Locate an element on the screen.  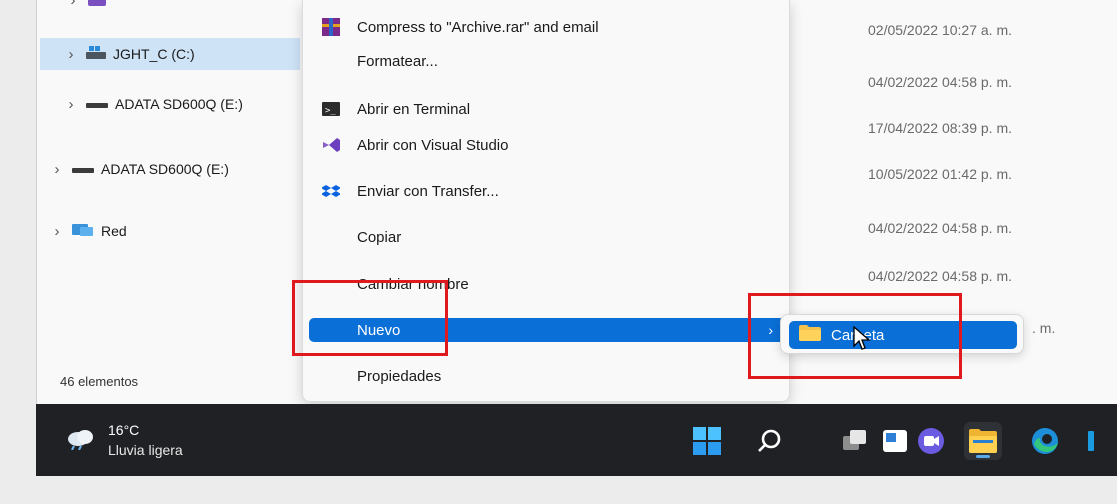
highlight-box-carpeta is located at coordinates (855, 336).